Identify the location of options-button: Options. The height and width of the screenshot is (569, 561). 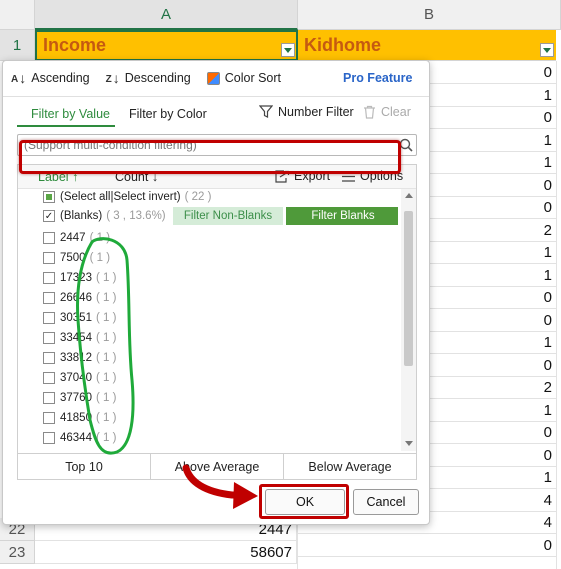
(372, 176).